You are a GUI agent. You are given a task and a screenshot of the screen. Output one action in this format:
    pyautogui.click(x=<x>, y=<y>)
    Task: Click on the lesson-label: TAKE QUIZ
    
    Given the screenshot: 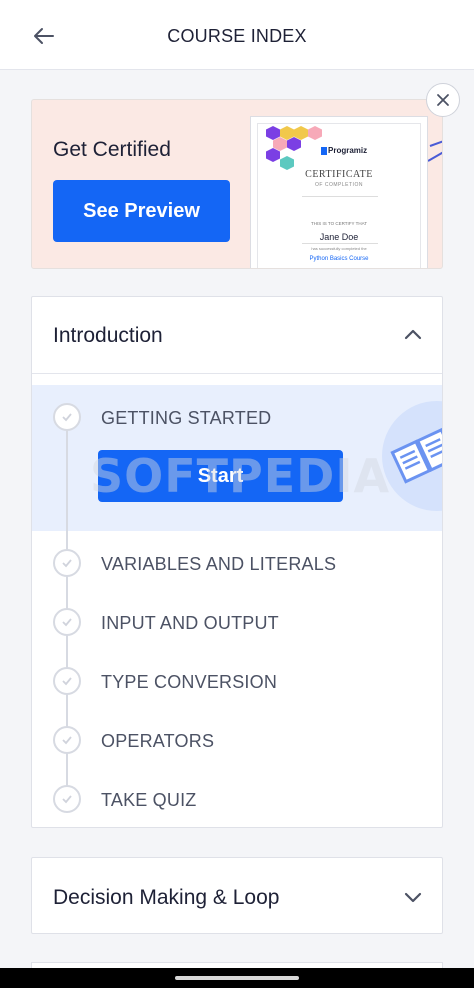 What is the action you would take?
    pyautogui.click(x=149, y=800)
    